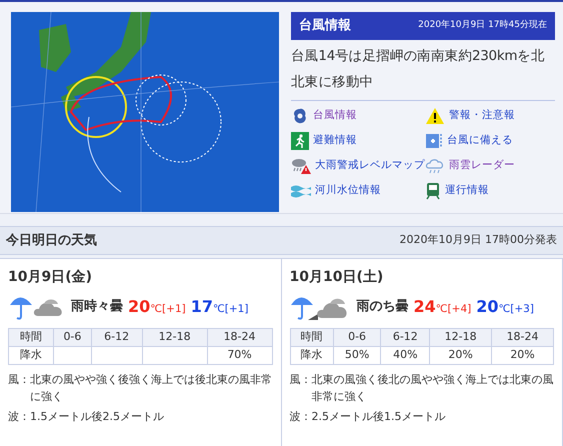 This screenshot has width=563, height=446. I want to click on section-title: 今日明日の天気, so click(51, 241).